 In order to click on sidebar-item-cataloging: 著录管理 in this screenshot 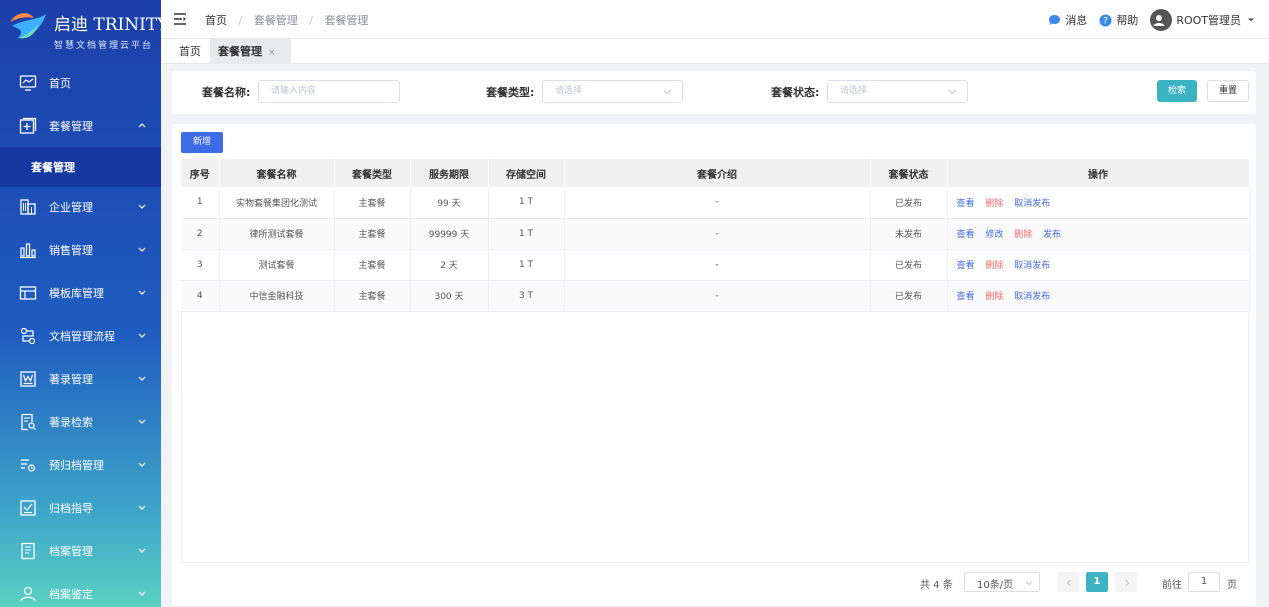, I will do `click(80, 379)`.